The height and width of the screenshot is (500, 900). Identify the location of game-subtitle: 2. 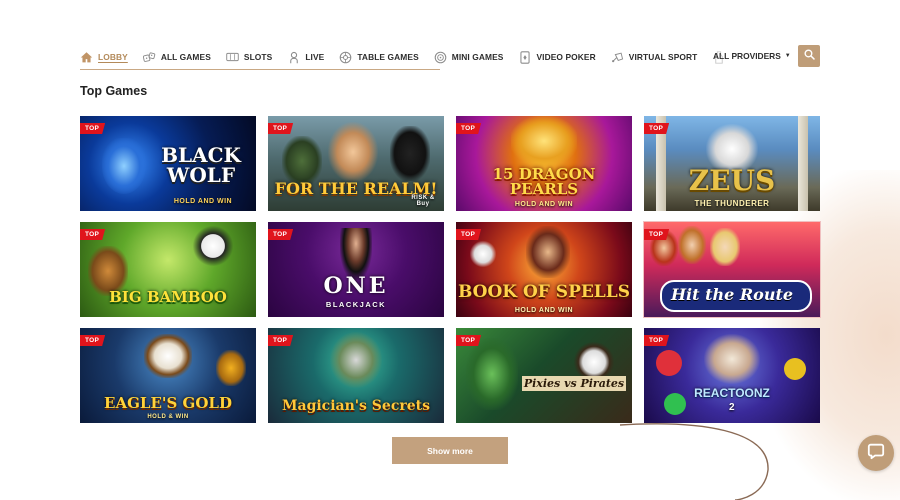
(732, 407).